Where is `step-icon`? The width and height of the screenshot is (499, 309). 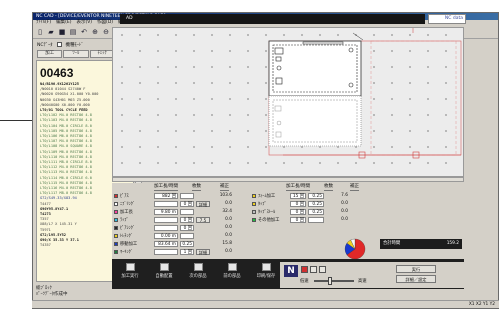 step-icon is located at coordinates (322, 269).